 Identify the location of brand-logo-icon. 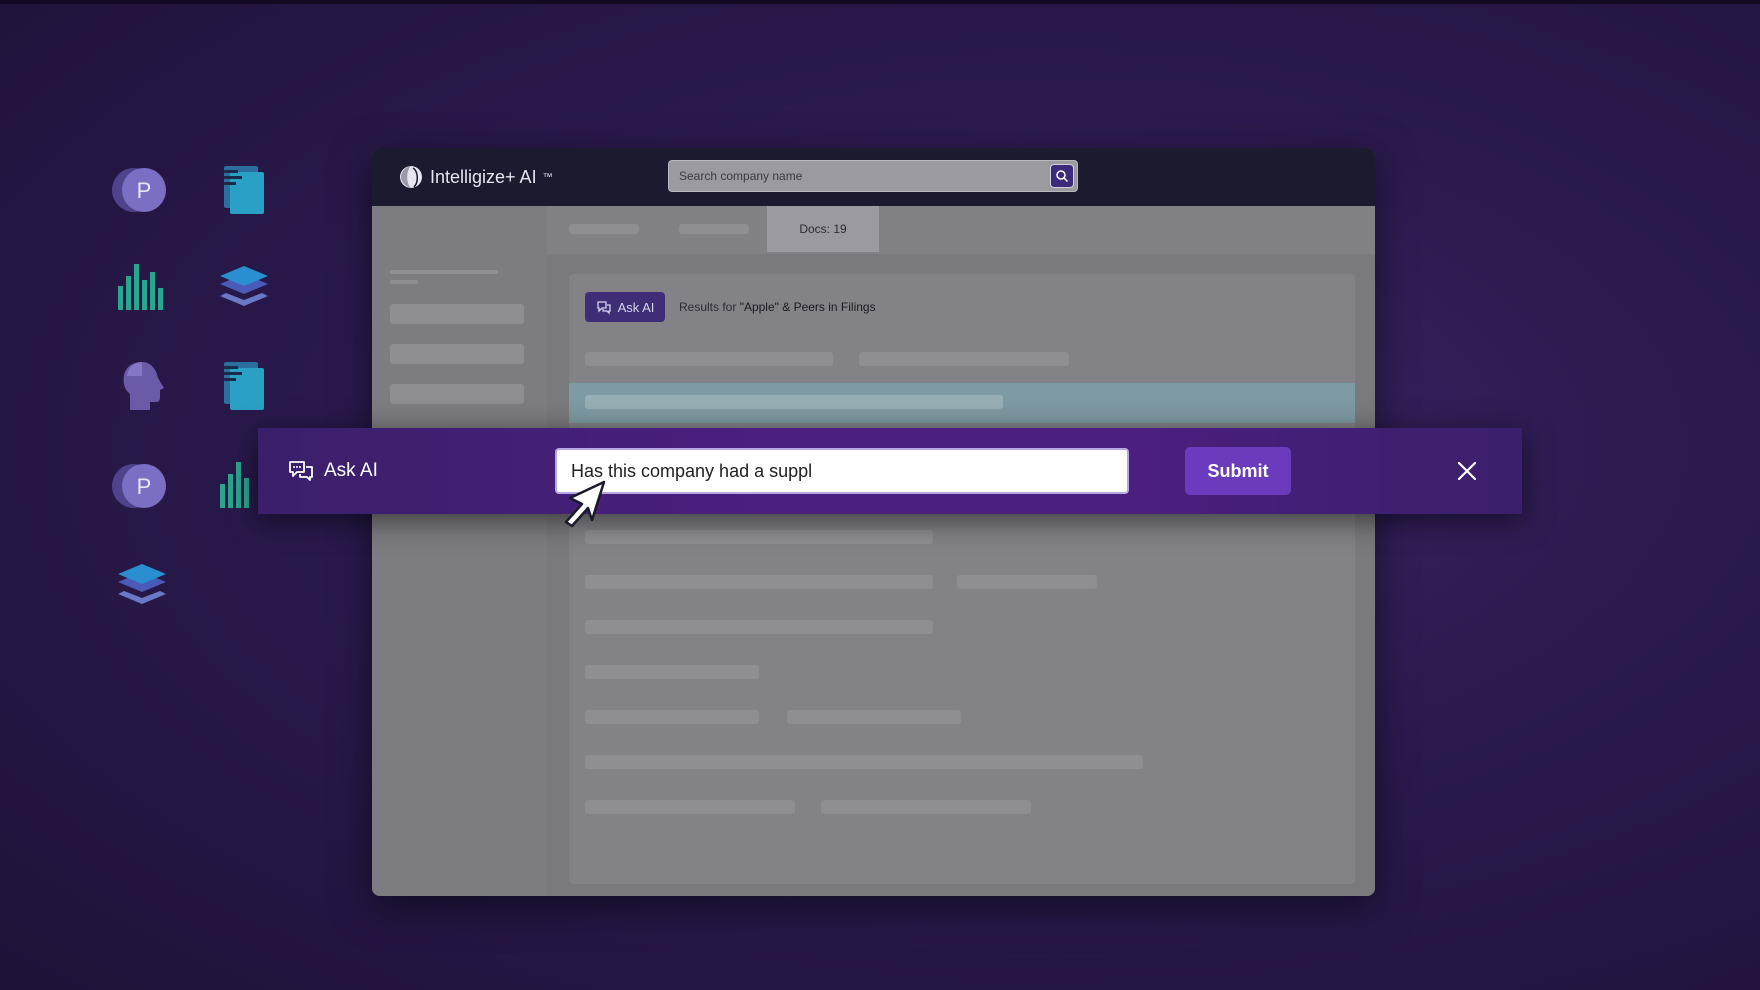
(411, 177).